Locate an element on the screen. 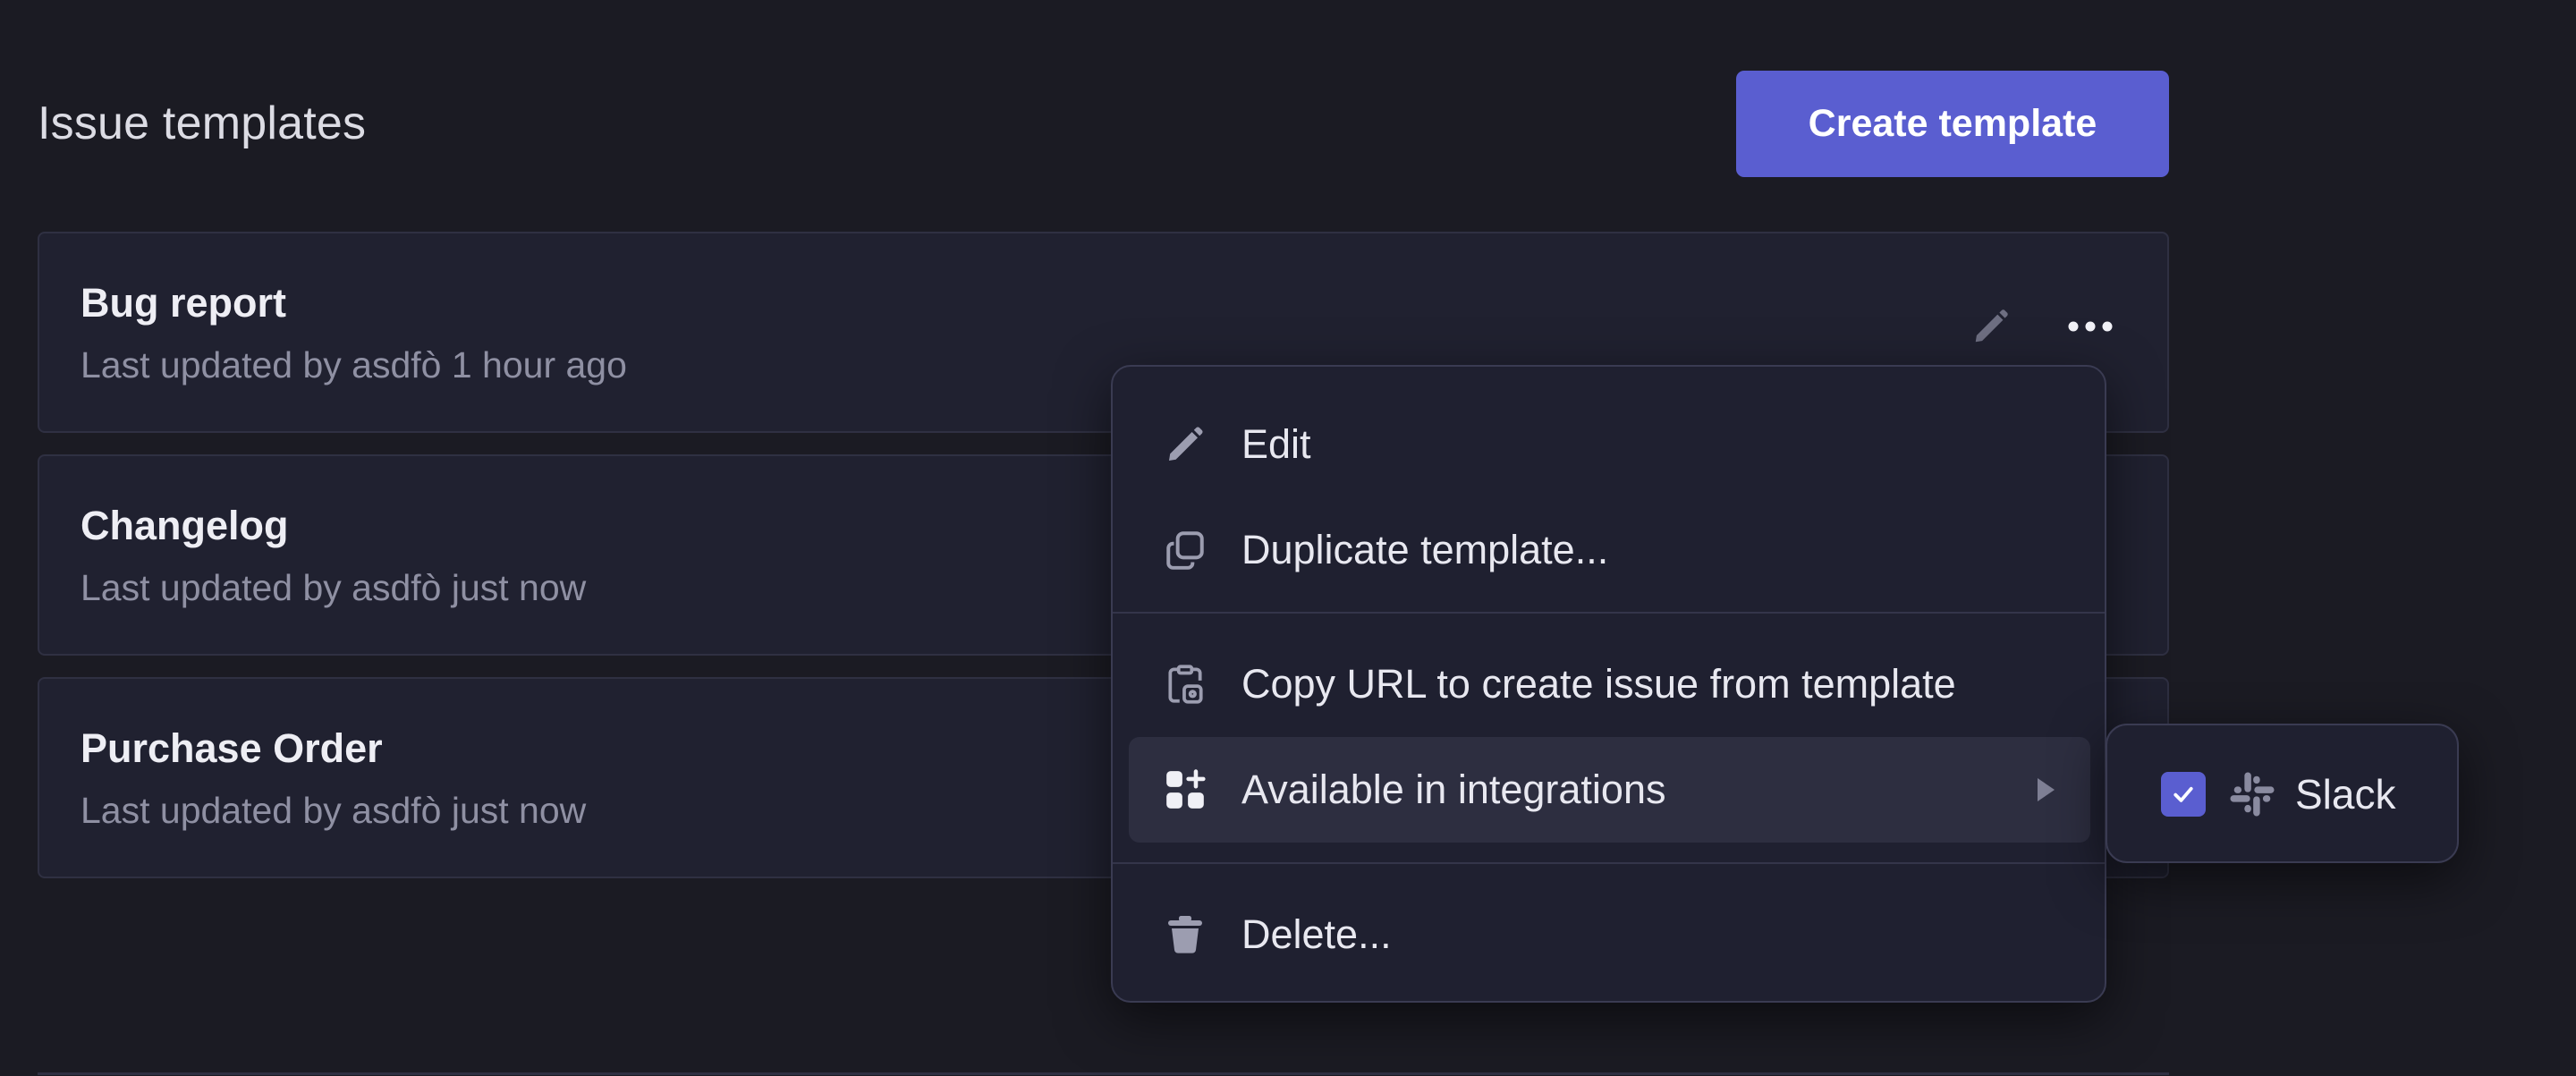  integration-item-slack: Slack is located at coordinates (2283, 794).